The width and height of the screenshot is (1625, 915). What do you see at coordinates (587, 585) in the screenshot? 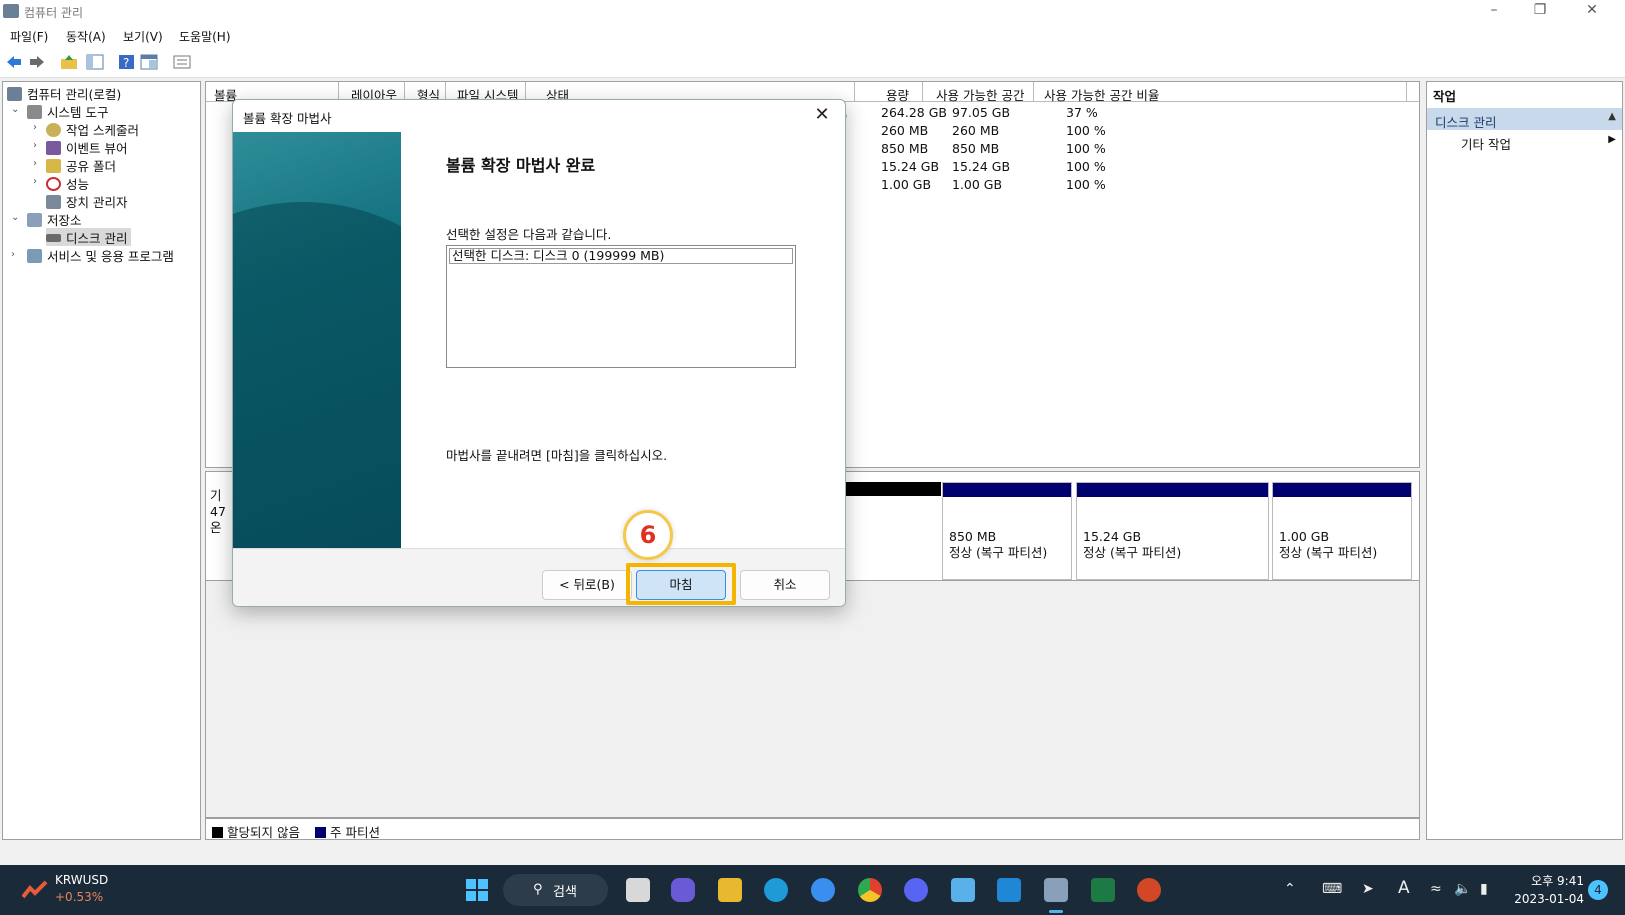
I see `back-button: < 뒤로(B)` at bounding box center [587, 585].